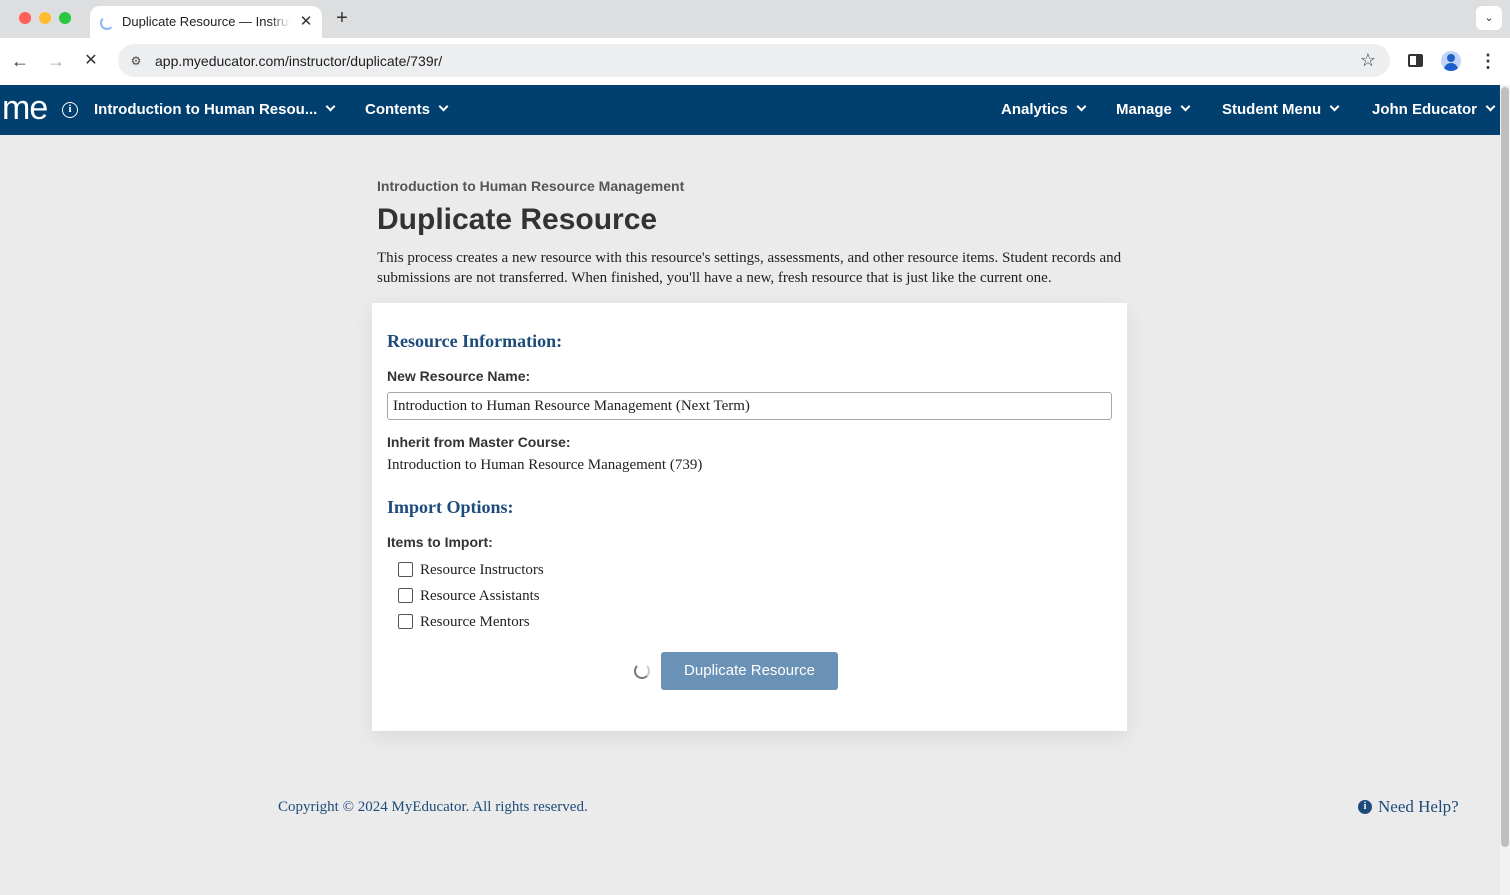 The height and width of the screenshot is (895, 1510). Describe the element at coordinates (755, 19) in the screenshot. I see `browser-tab-strip: Duplicate Resource — Instructor ✕ + ⌄` at that location.